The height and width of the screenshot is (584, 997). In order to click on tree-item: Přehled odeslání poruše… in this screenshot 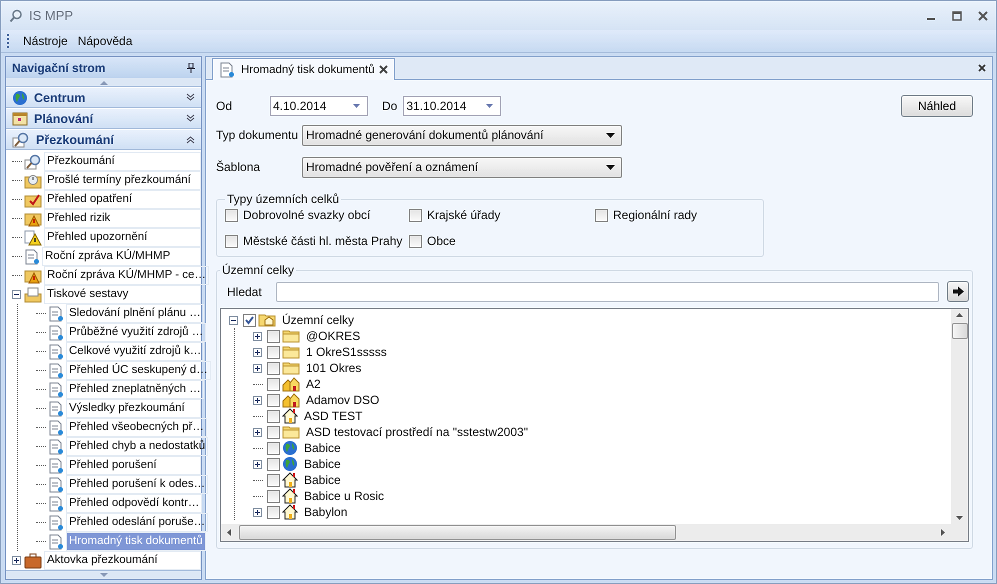, I will do `click(137, 522)`.